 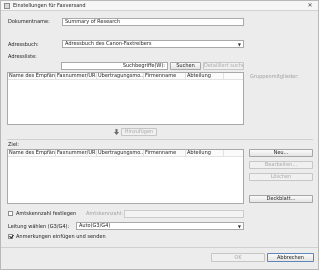 What do you see at coordinates (159, 247) in the screenshot?
I see `footer-divider` at bounding box center [159, 247].